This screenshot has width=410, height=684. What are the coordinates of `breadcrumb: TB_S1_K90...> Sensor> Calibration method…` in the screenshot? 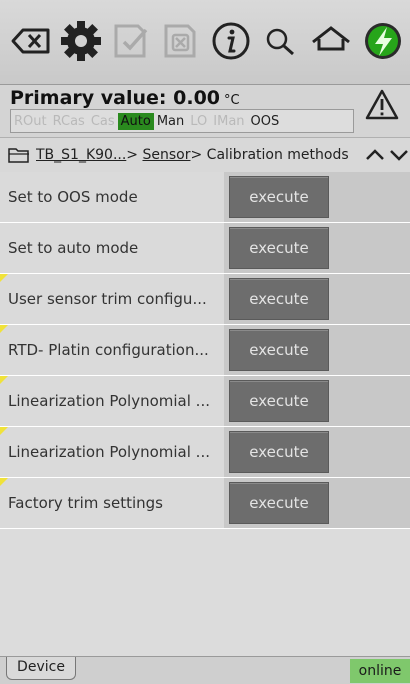 It's located at (205, 155).